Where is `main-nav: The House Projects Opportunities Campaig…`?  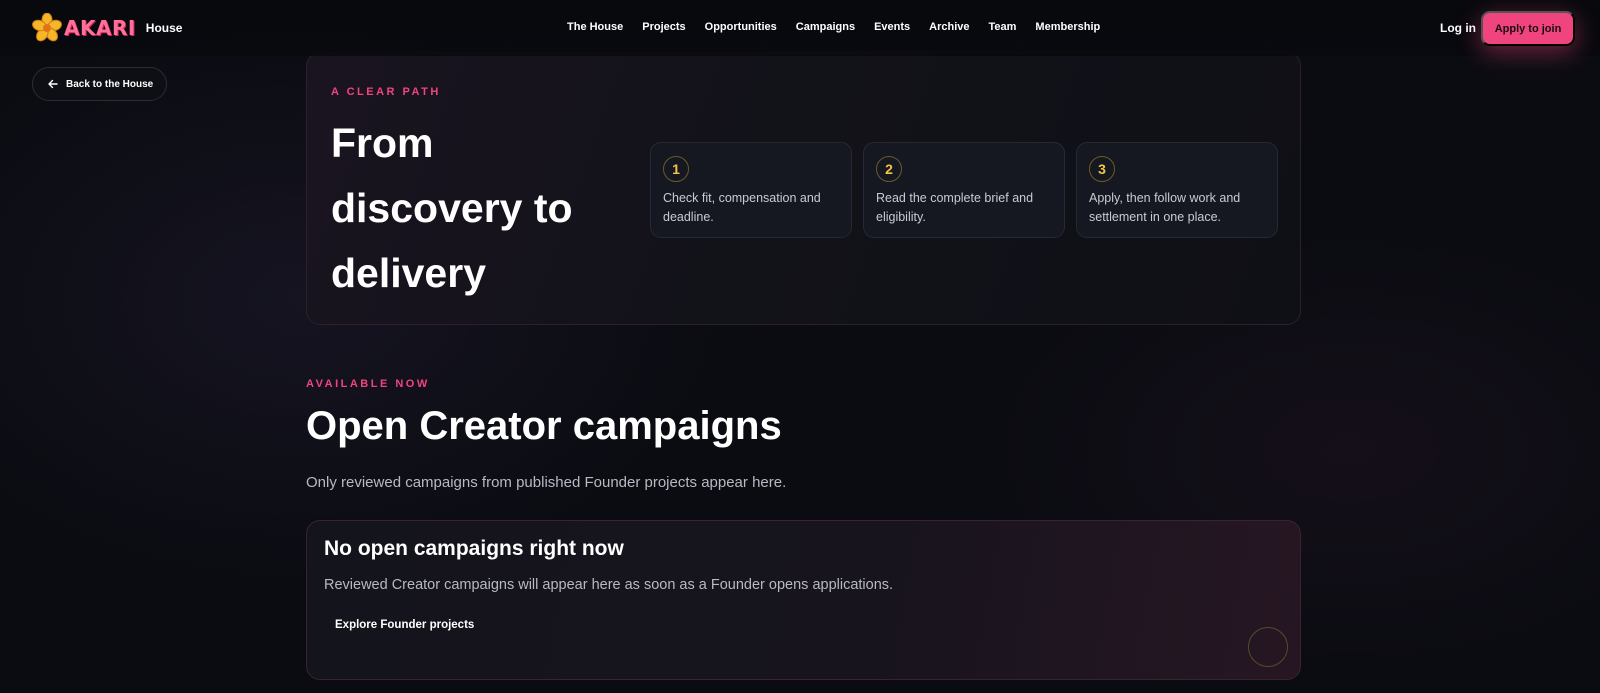
main-nav: The House Projects Opportunities Campaig… is located at coordinates (843, 27).